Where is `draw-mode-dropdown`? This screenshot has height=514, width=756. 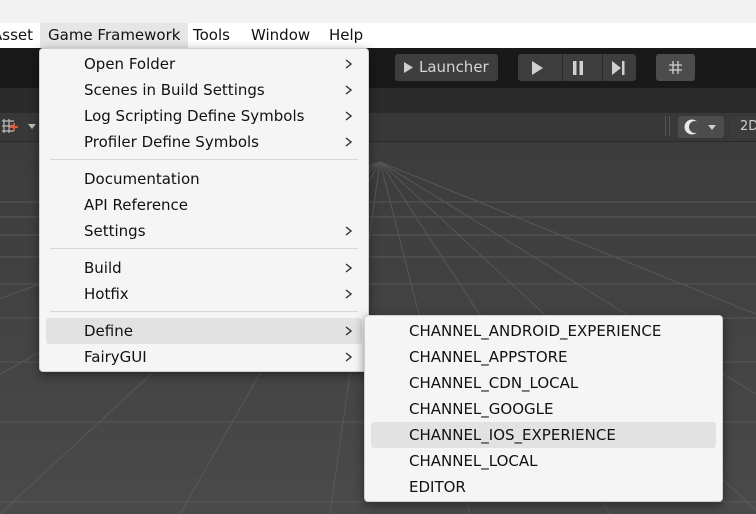
draw-mode-dropdown is located at coordinates (701, 127).